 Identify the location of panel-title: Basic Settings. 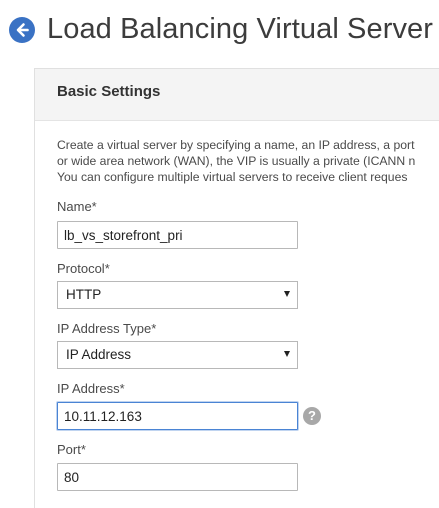
(109, 91).